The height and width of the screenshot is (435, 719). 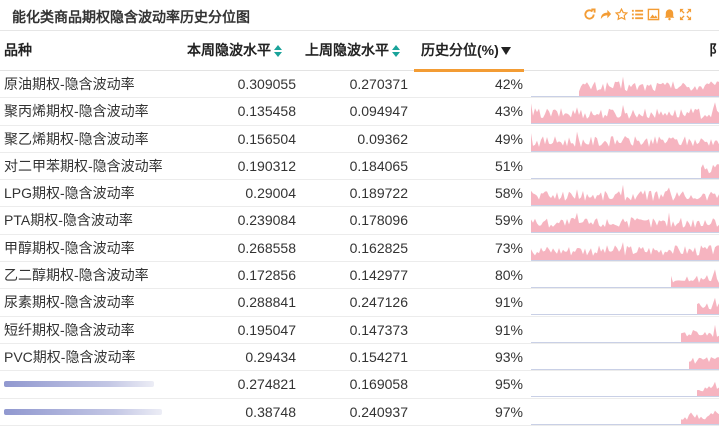 What do you see at coordinates (508, 384) in the screenshot?
I see `percentile-value: 95%` at bounding box center [508, 384].